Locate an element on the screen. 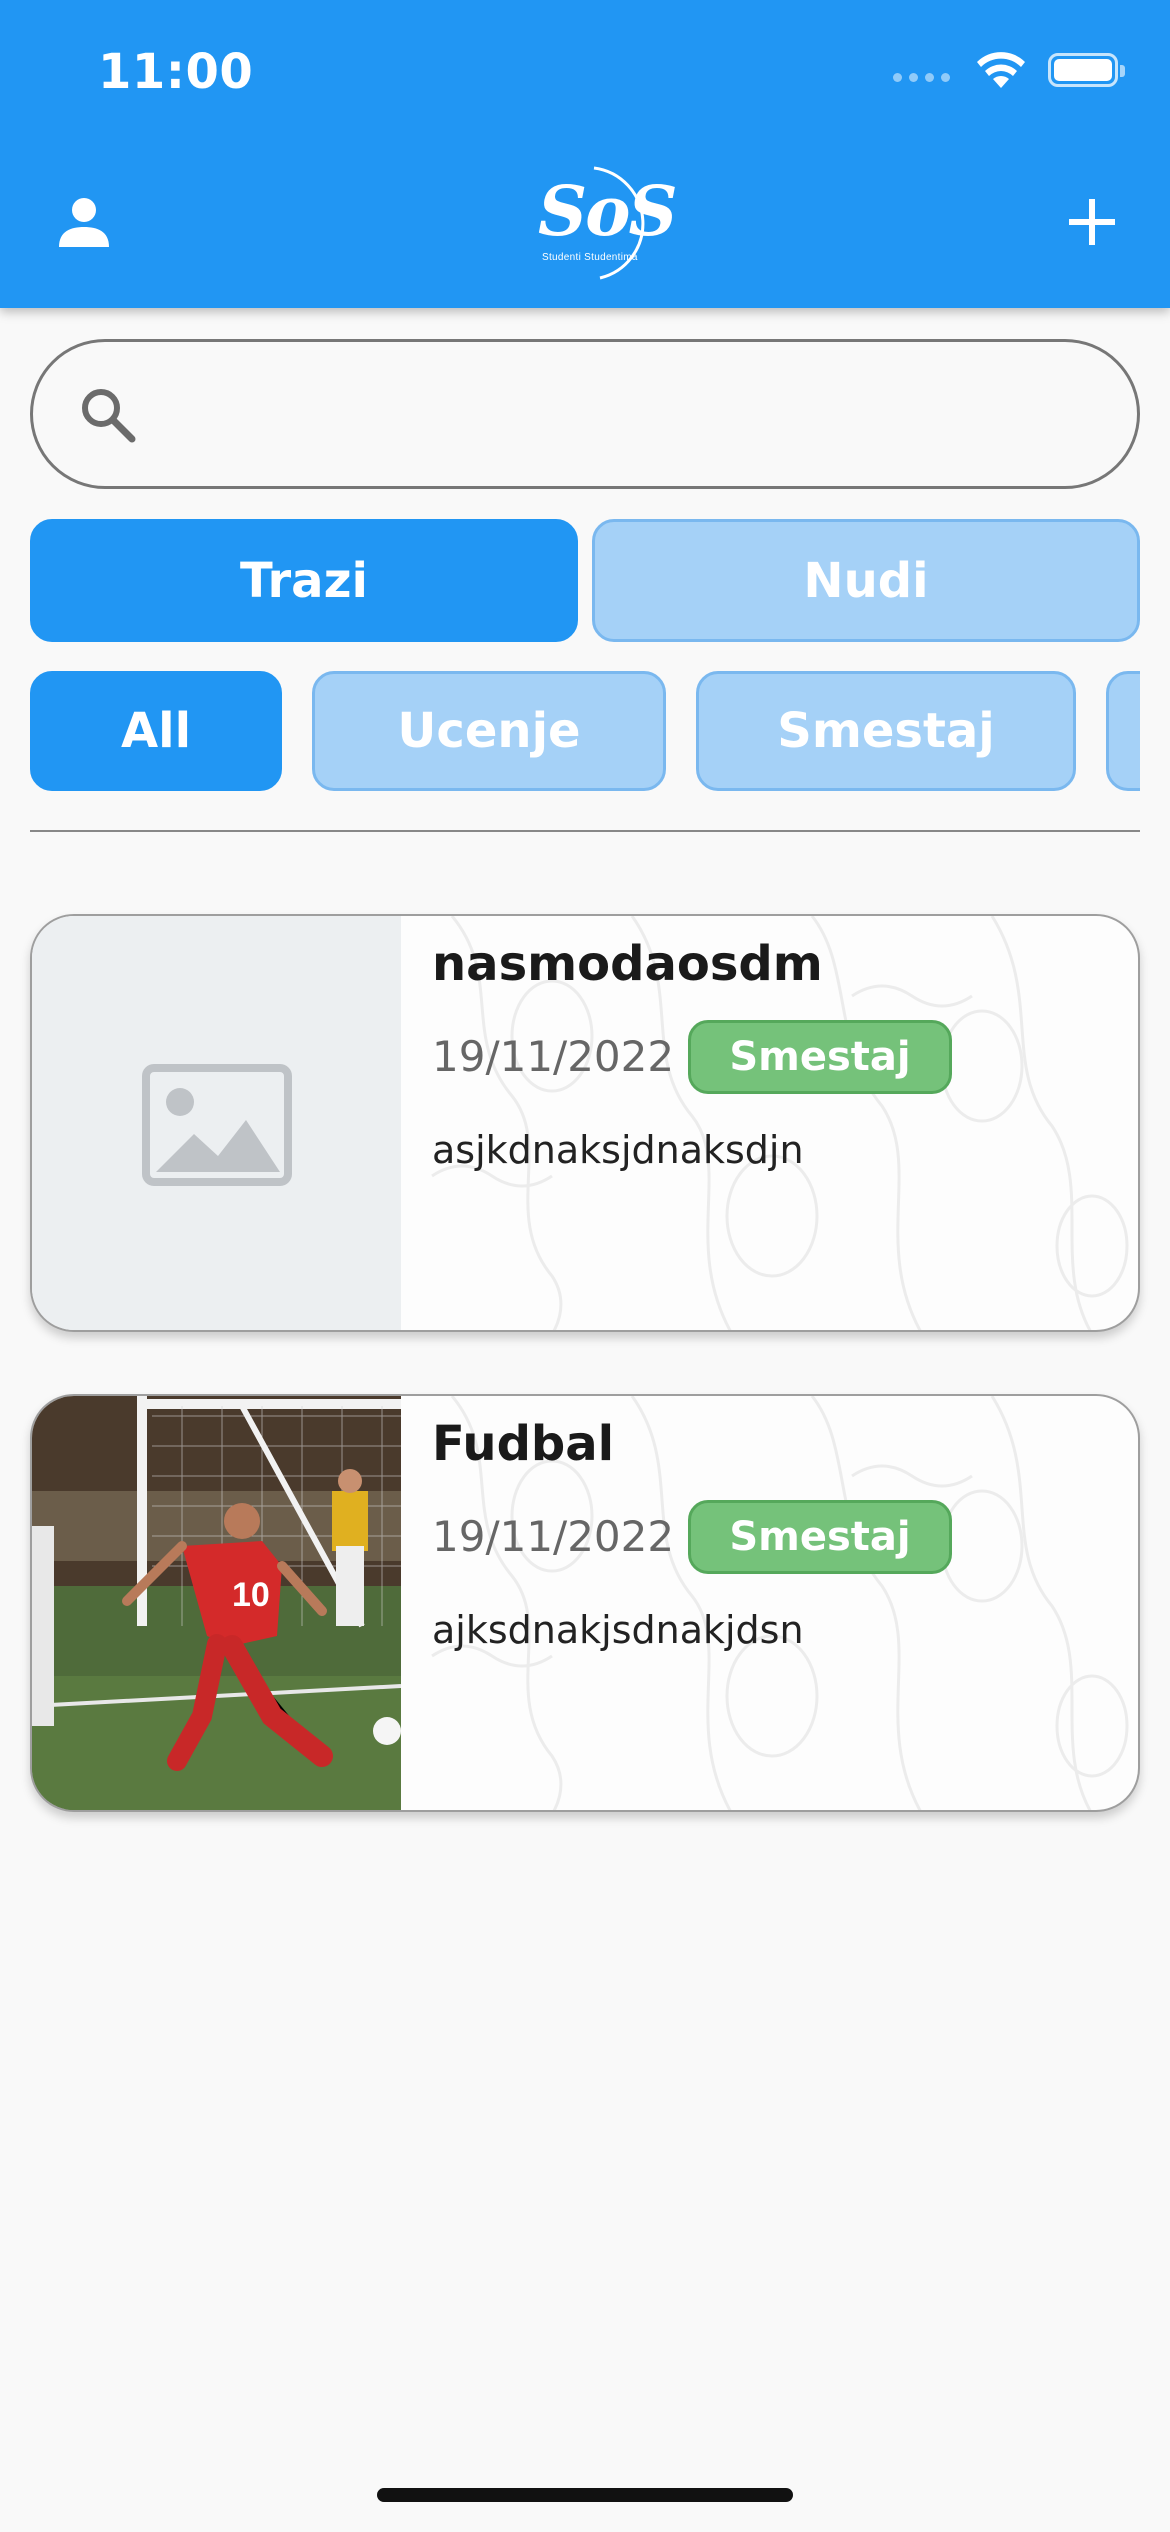  post-description: ajksdnakjsdnakjdsn is located at coordinates (618, 1630).